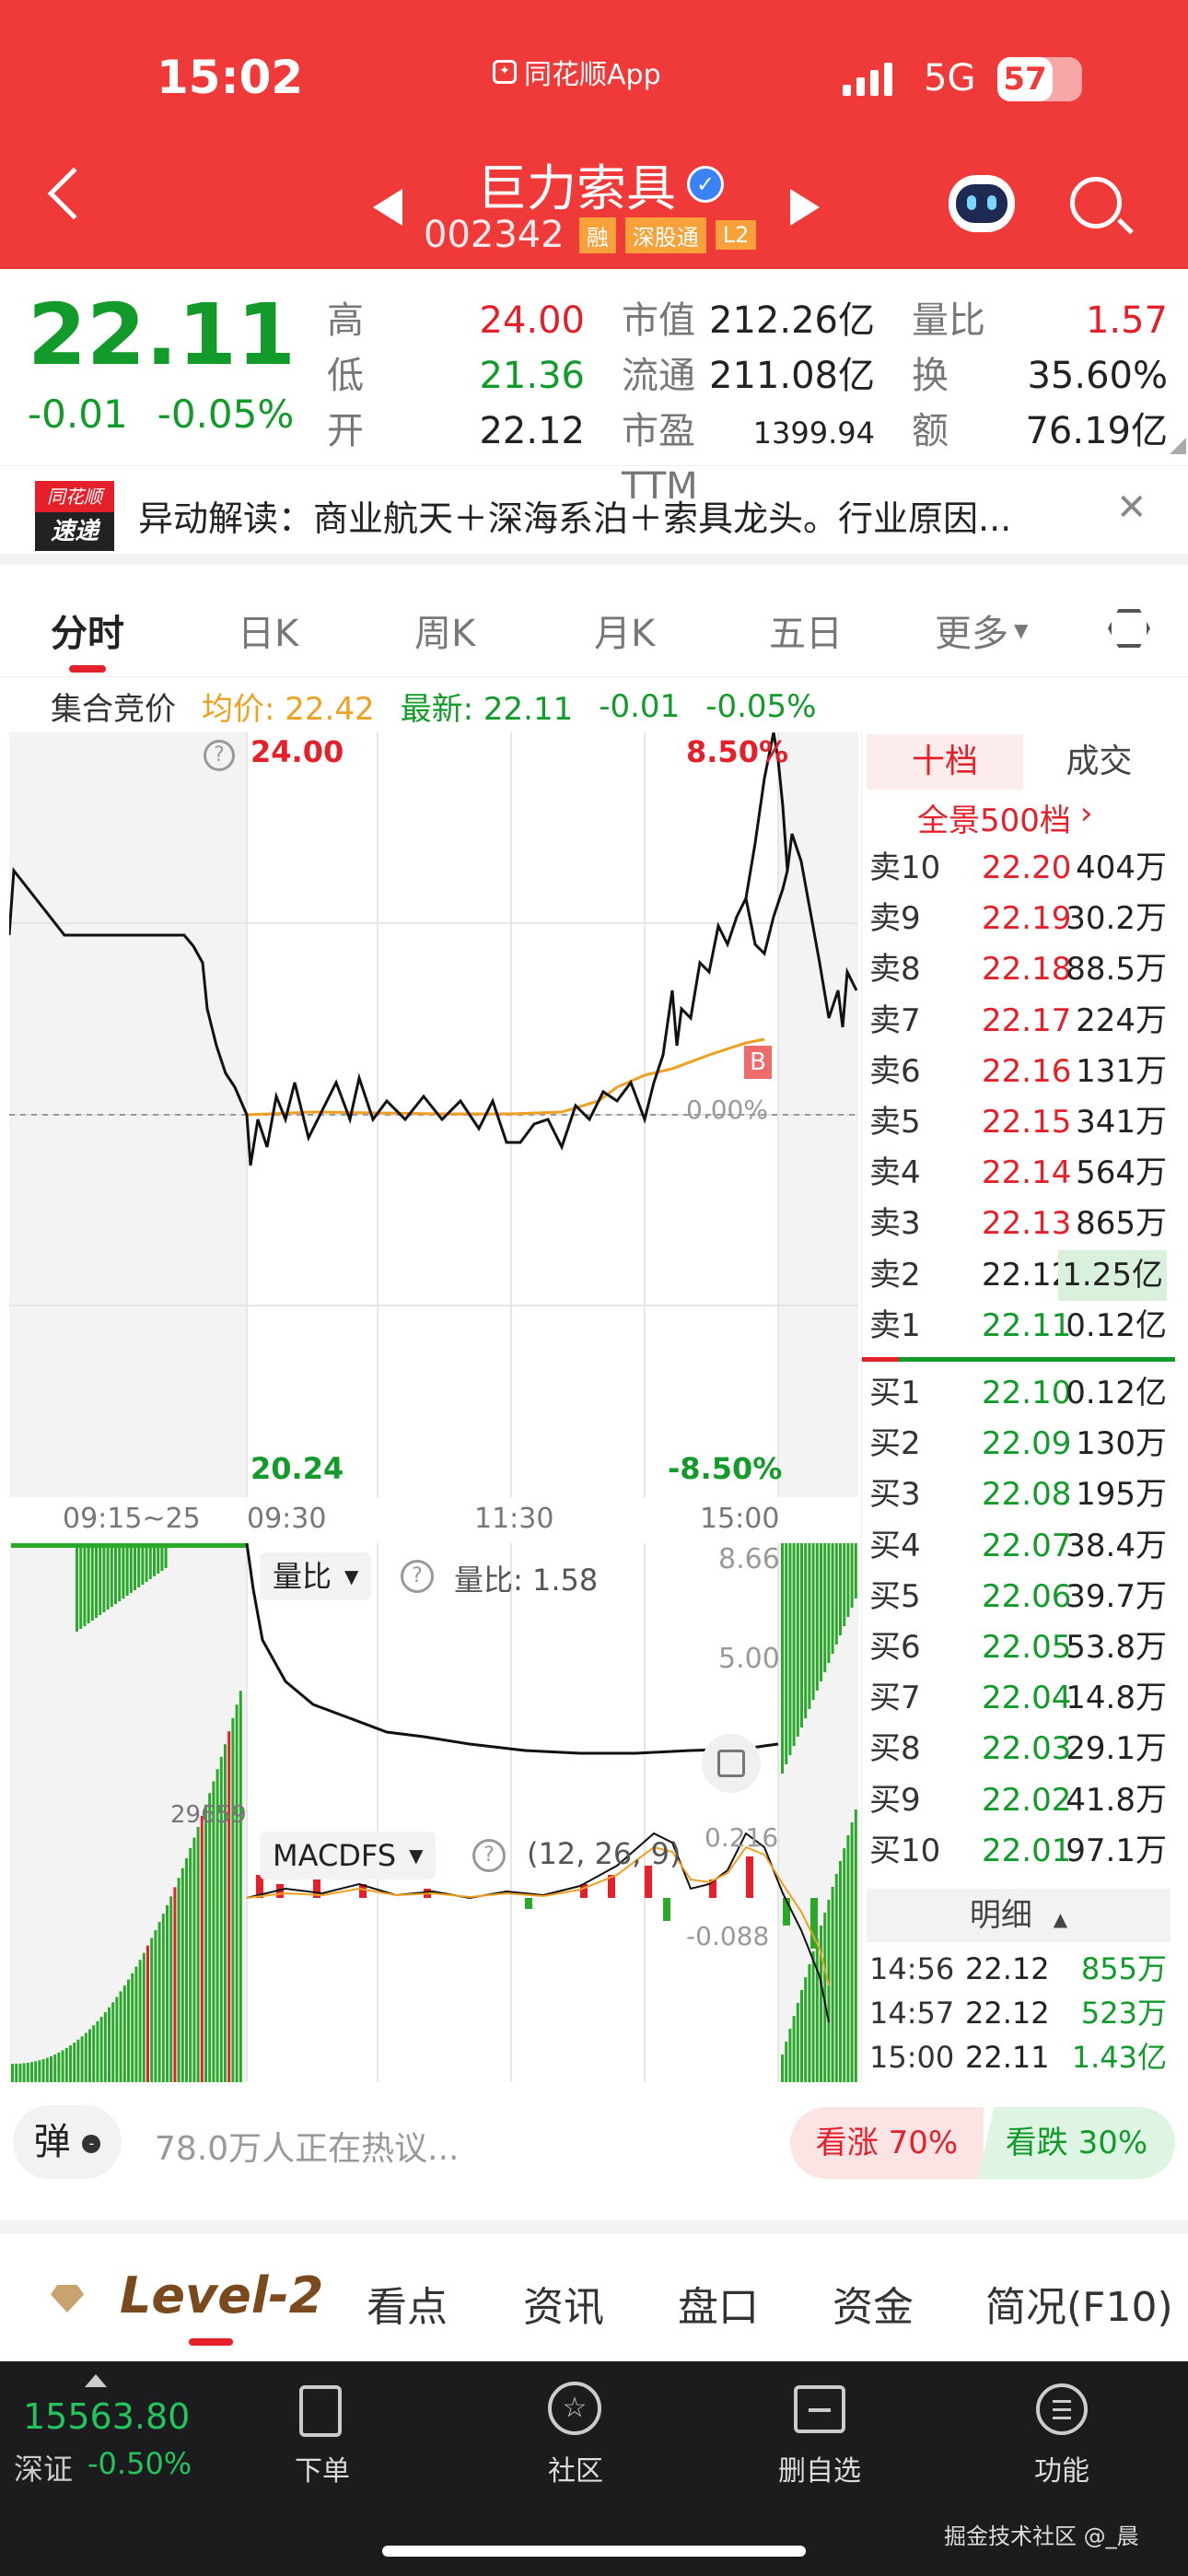 The image size is (1188, 2576). I want to click on level-price: 22.02, so click(1027, 1800).